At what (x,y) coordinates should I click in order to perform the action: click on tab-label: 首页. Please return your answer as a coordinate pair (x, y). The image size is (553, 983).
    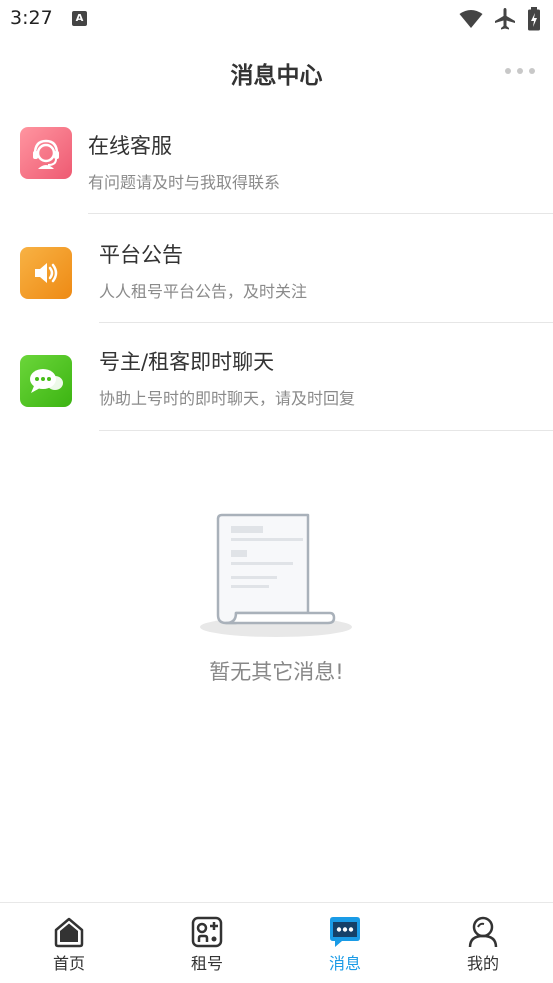
    Looking at the image, I should click on (68, 963).